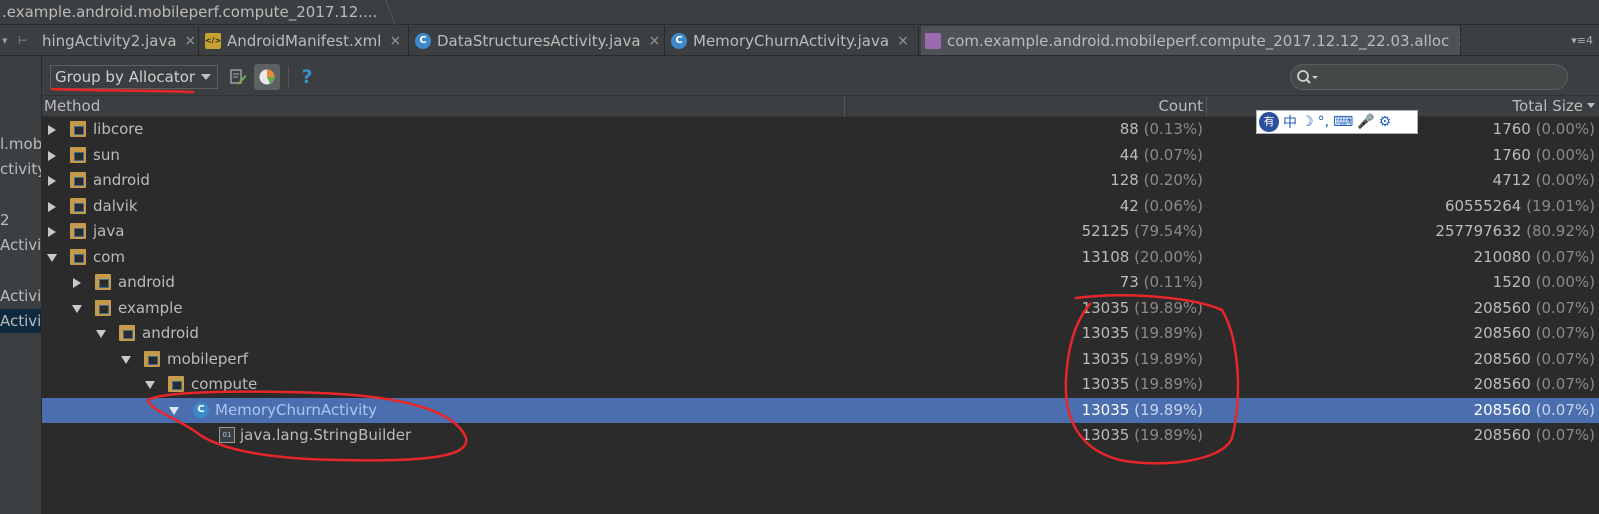  I want to click on project-item: l.mob, so click(20, 144).